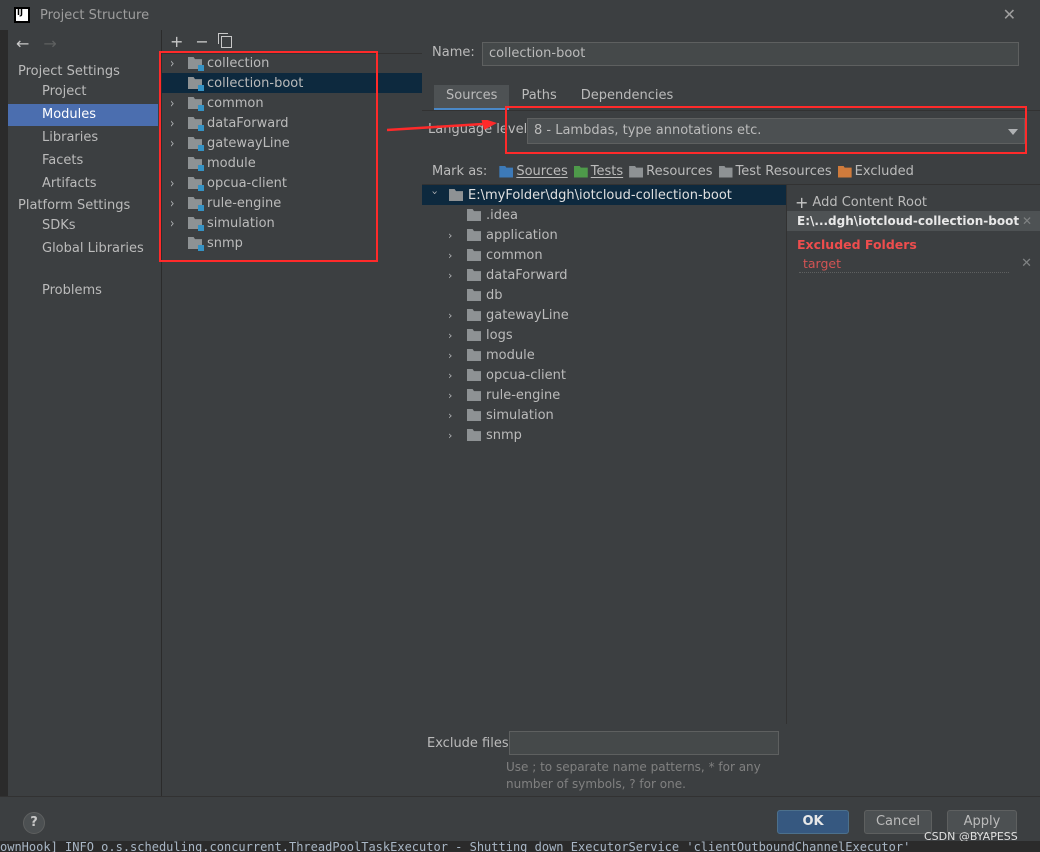  What do you see at coordinates (636, 171) in the screenshot?
I see `resources-folder-icon` at bounding box center [636, 171].